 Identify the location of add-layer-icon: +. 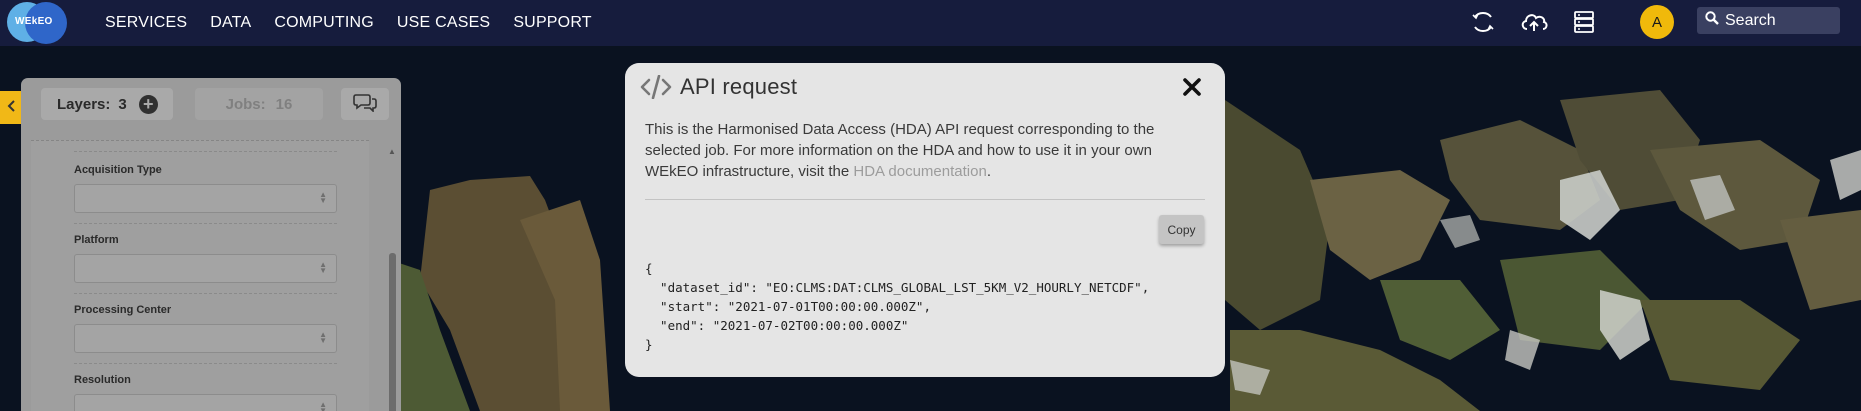
(148, 104).